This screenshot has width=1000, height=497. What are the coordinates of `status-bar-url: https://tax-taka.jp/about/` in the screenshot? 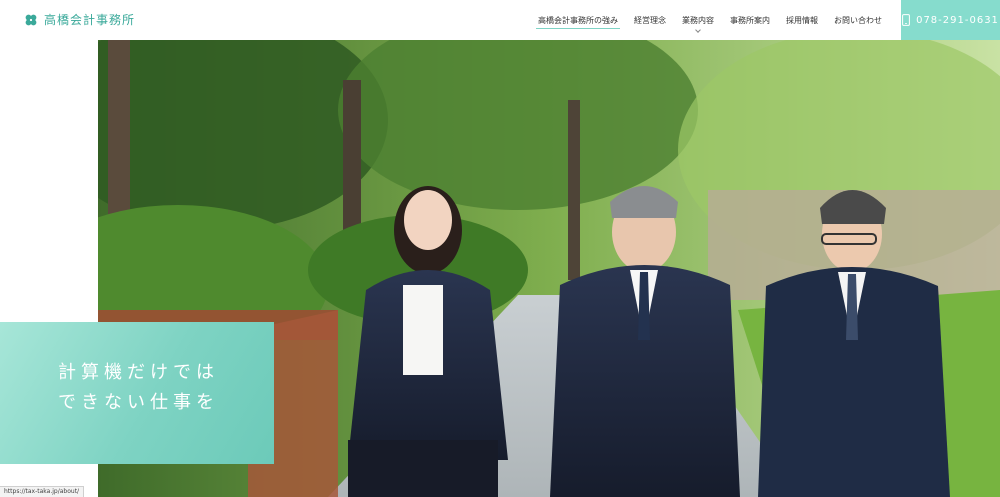 It's located at (42, 491).